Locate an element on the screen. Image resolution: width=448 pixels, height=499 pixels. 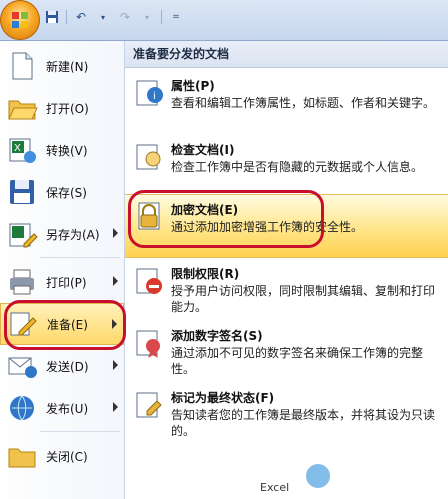
submenu-item-encrypt: 加密文档(E) 通过添加加密增强工作簿的安全性。 is located at coordinates (286, 226).